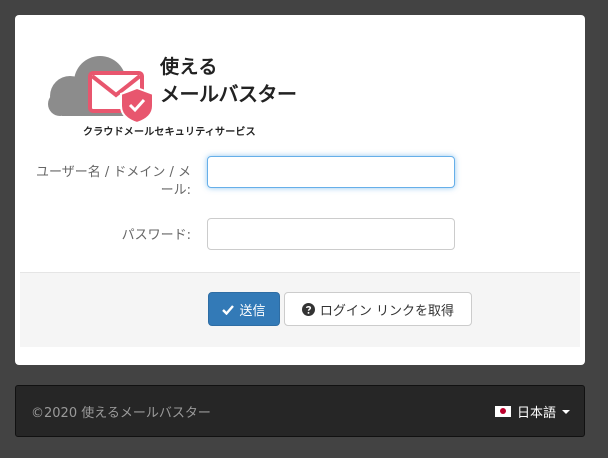  I want to click on language-selector: 日本語, so click(532, 411).